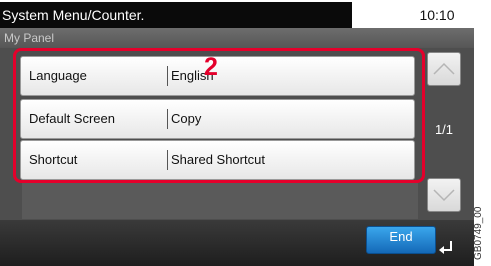 This screenshot has width=491, height=266. What do you see at coordinates (72, 118) in the screenshot?
I see `setting-label: Default Screen` at bounding box center [72, 118].